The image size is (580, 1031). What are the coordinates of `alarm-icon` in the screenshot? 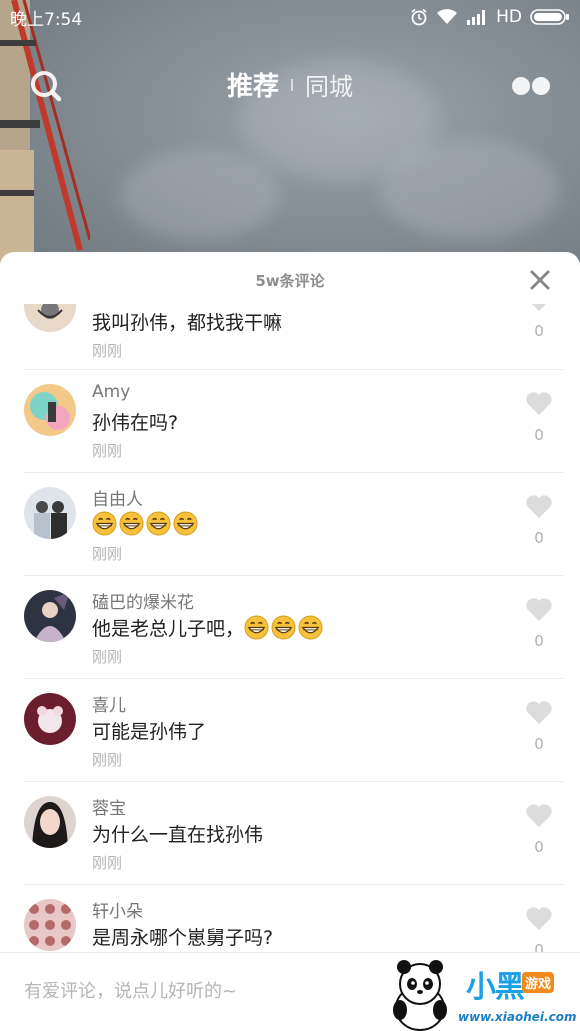 It's located at (419, 17).